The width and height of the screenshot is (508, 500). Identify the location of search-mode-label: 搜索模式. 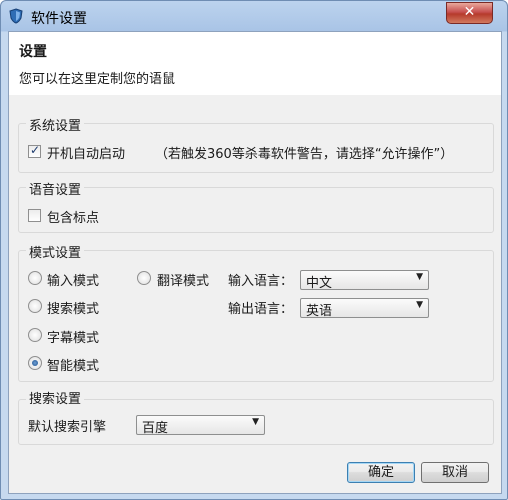
(73, 307).